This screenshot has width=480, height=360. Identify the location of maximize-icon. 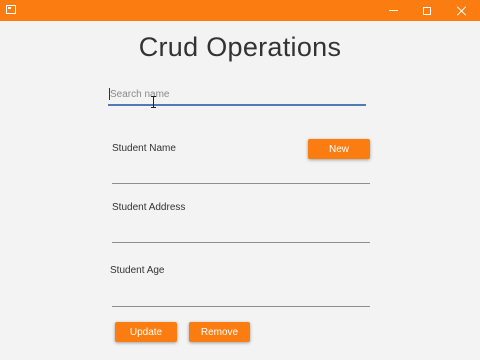
(427, 10).